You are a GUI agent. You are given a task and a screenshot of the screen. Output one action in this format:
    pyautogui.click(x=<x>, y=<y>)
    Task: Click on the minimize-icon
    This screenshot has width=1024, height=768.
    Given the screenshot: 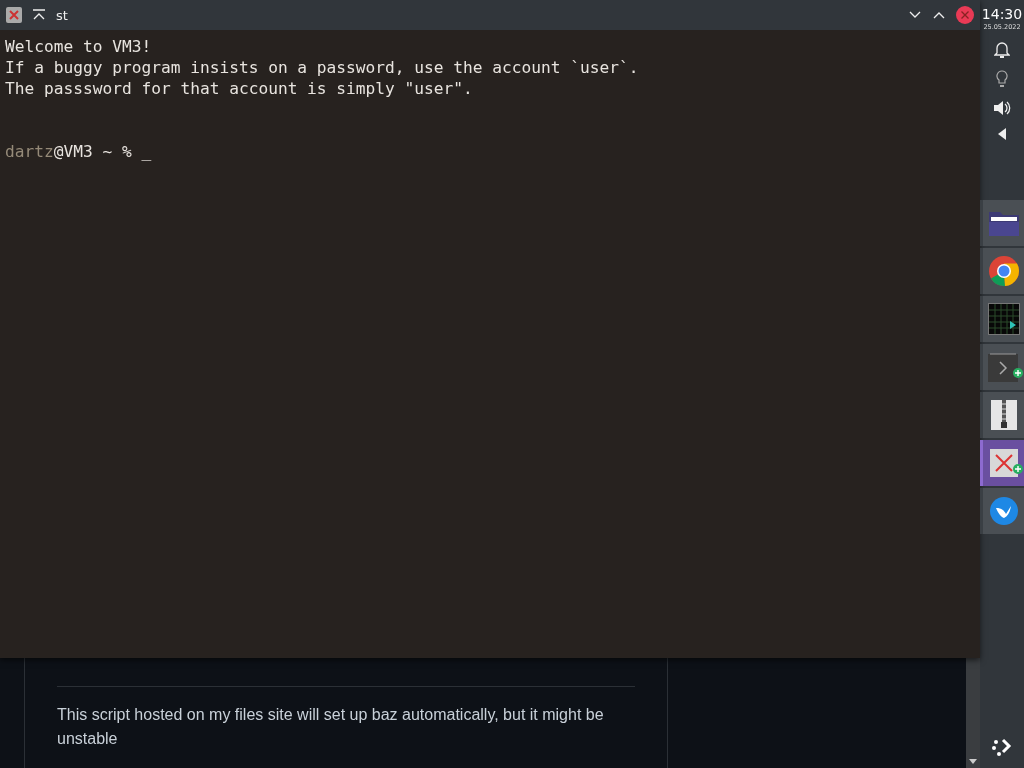 What is the action you would take?
    pyautogui.click(x=915, y=15)
    